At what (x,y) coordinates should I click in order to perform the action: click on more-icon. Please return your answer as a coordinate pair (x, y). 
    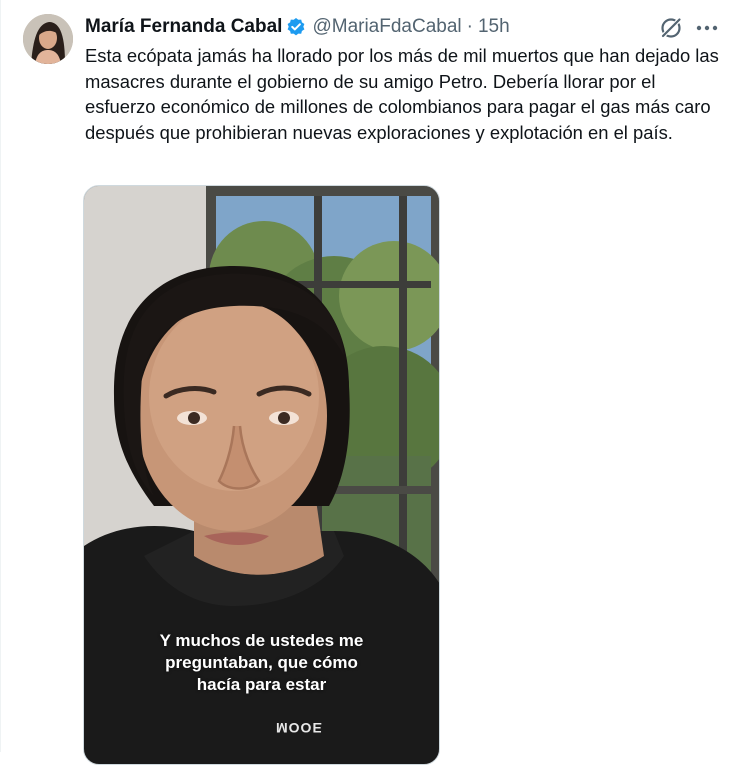
    Looking at the image, I should click on (707, 28).